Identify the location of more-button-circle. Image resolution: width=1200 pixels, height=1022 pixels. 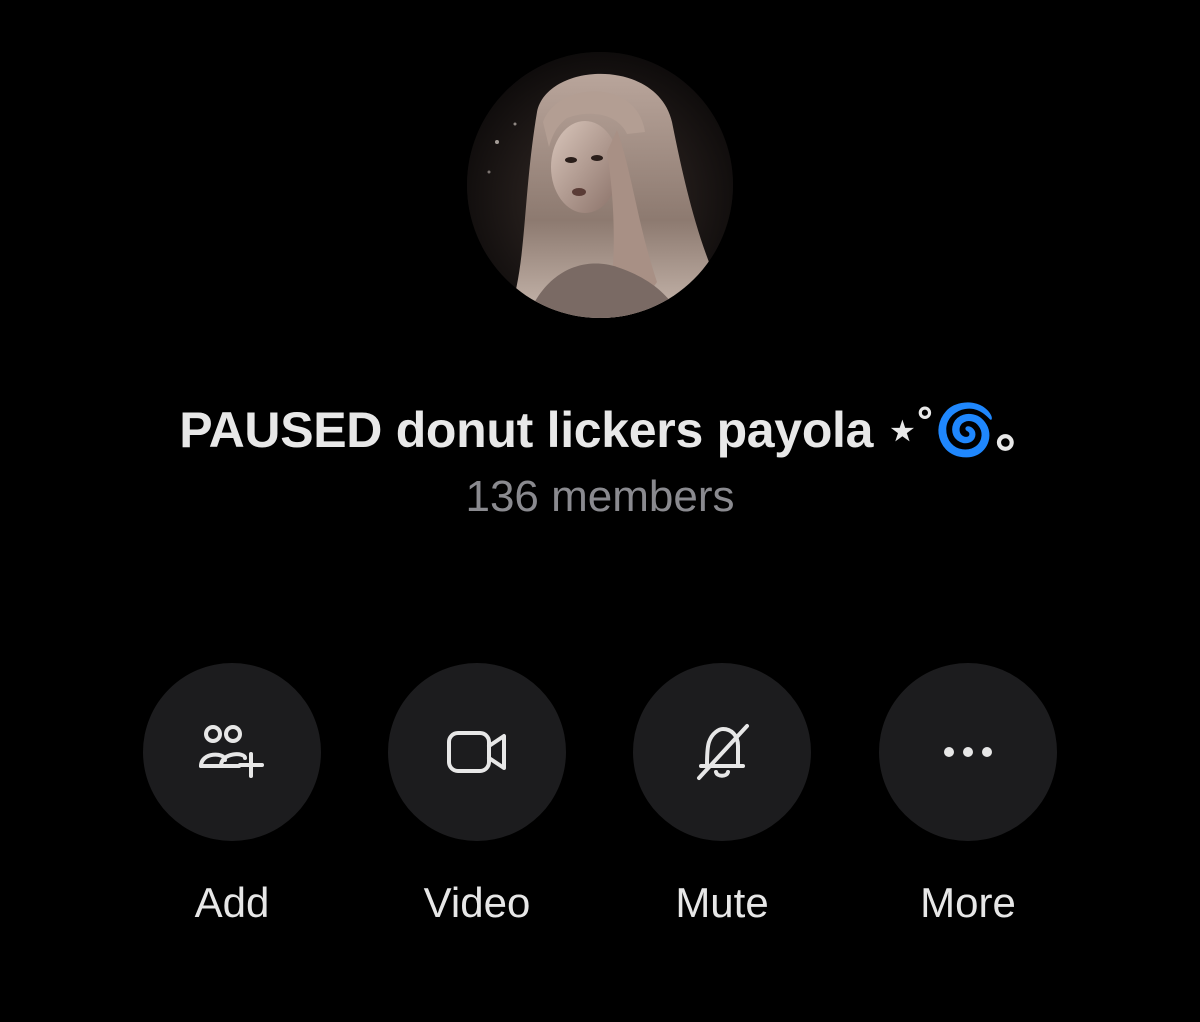
(968, 752).